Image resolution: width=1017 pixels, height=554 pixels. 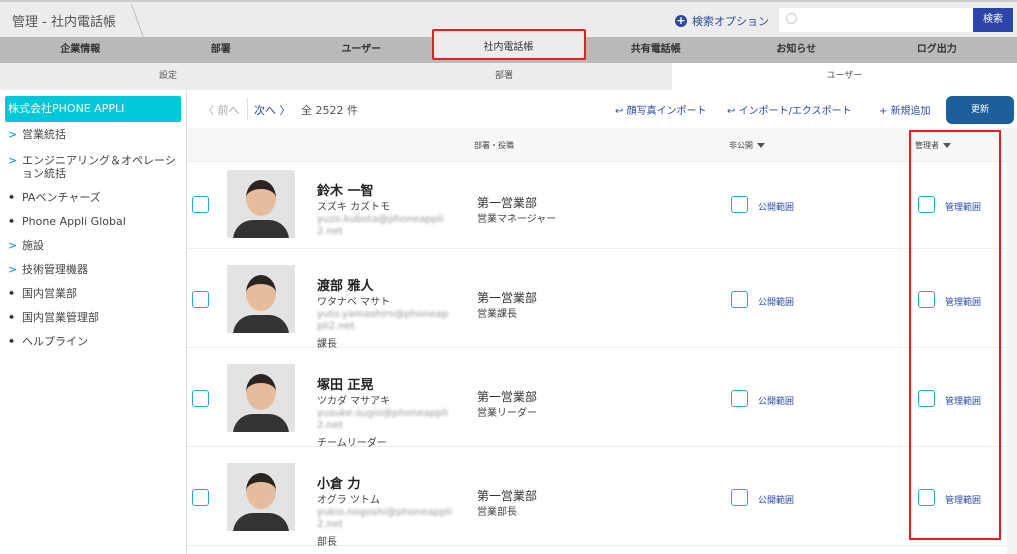 I want to click on prev-button: 〈 前へ, so click(x=221, y=110).